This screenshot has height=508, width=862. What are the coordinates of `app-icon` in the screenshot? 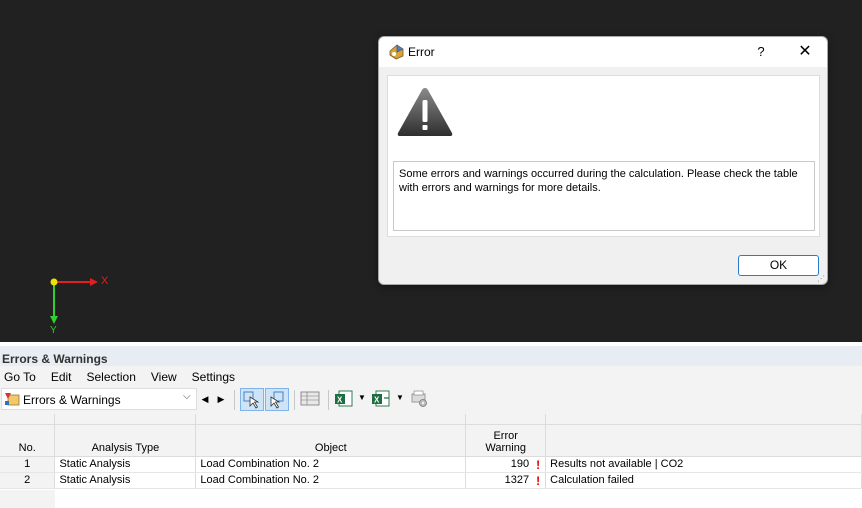 It's located at (396, 52).